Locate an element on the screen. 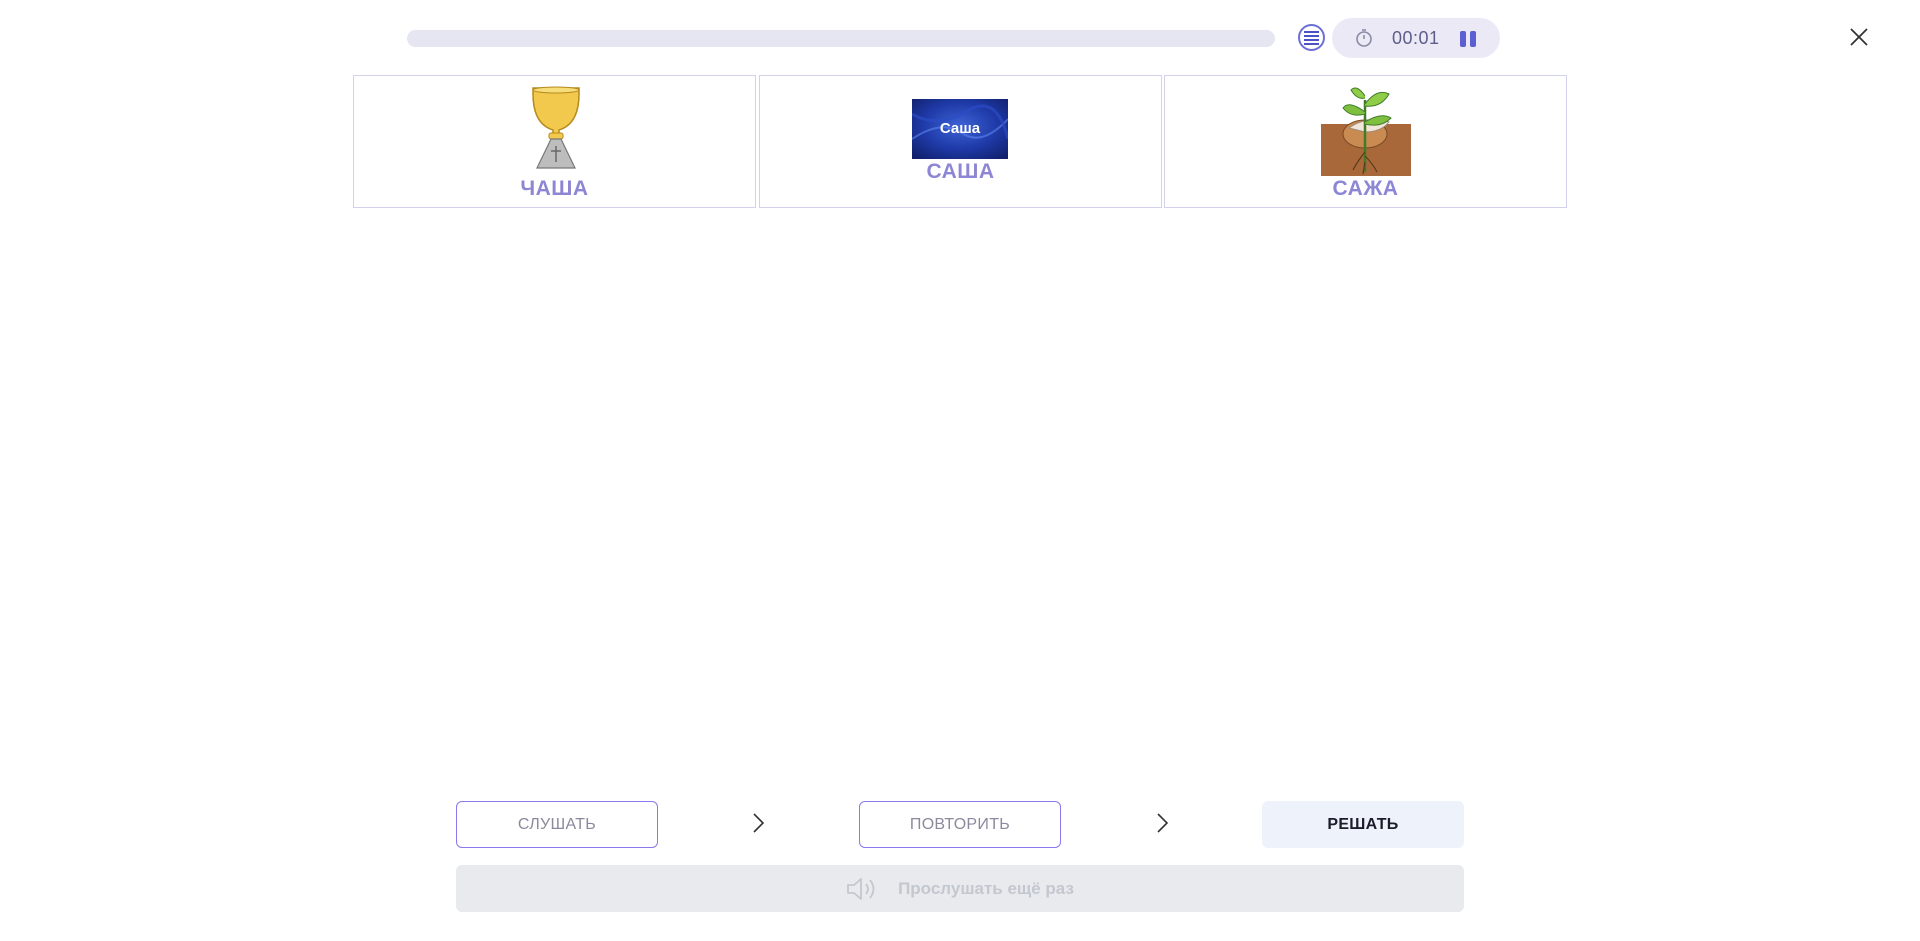 The image size is (1920, 941). name-card-image: Саша is located at coordinates (960, 129).